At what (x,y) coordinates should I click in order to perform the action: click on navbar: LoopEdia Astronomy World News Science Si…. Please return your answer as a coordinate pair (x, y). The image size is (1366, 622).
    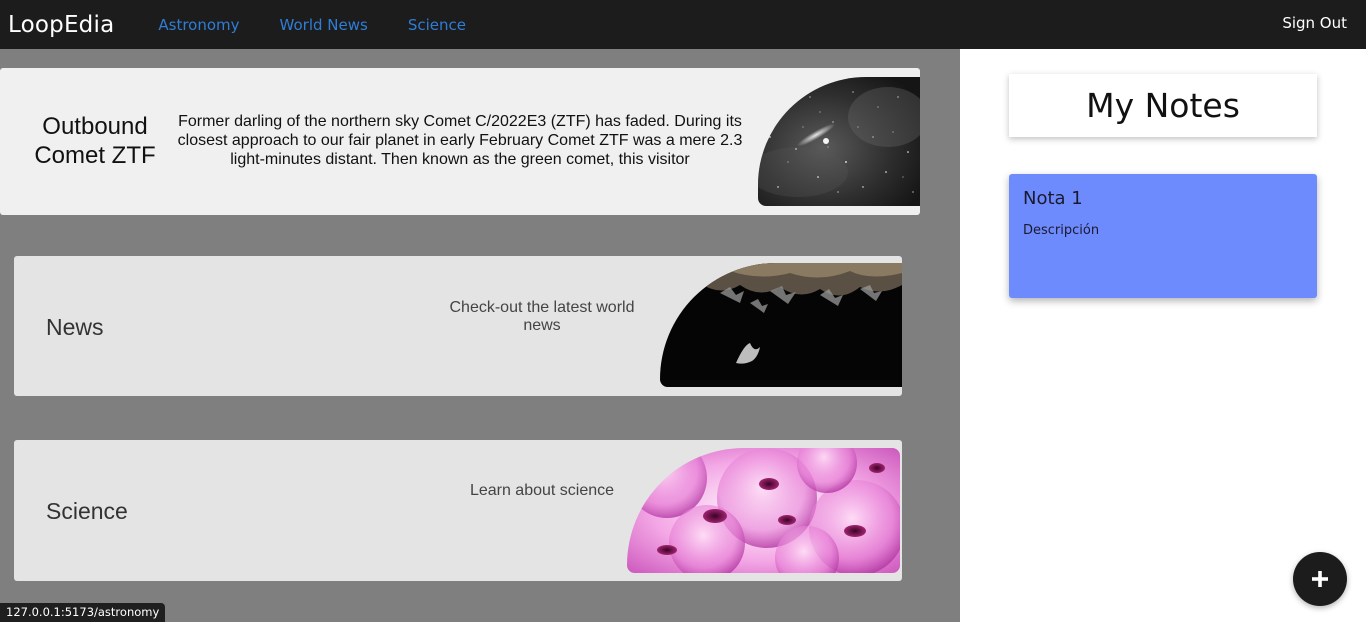
    Looking at the image, I should click on (683, 24).